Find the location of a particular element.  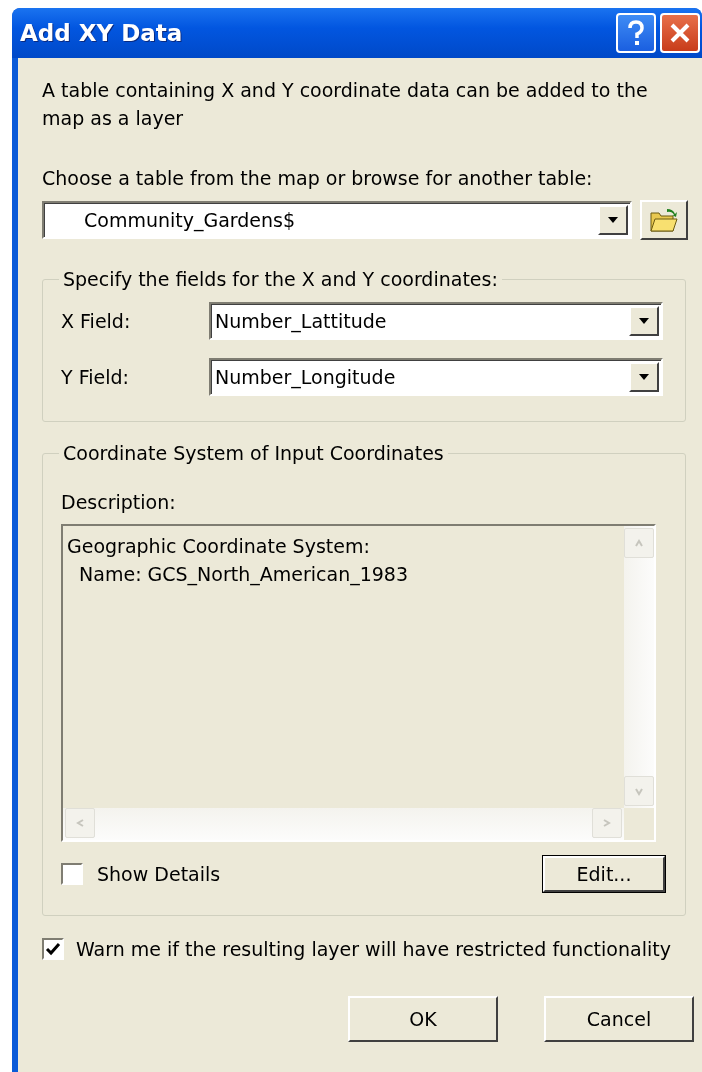

field-dropdown: Number_Lattitude is located at coordinates (436, 321).